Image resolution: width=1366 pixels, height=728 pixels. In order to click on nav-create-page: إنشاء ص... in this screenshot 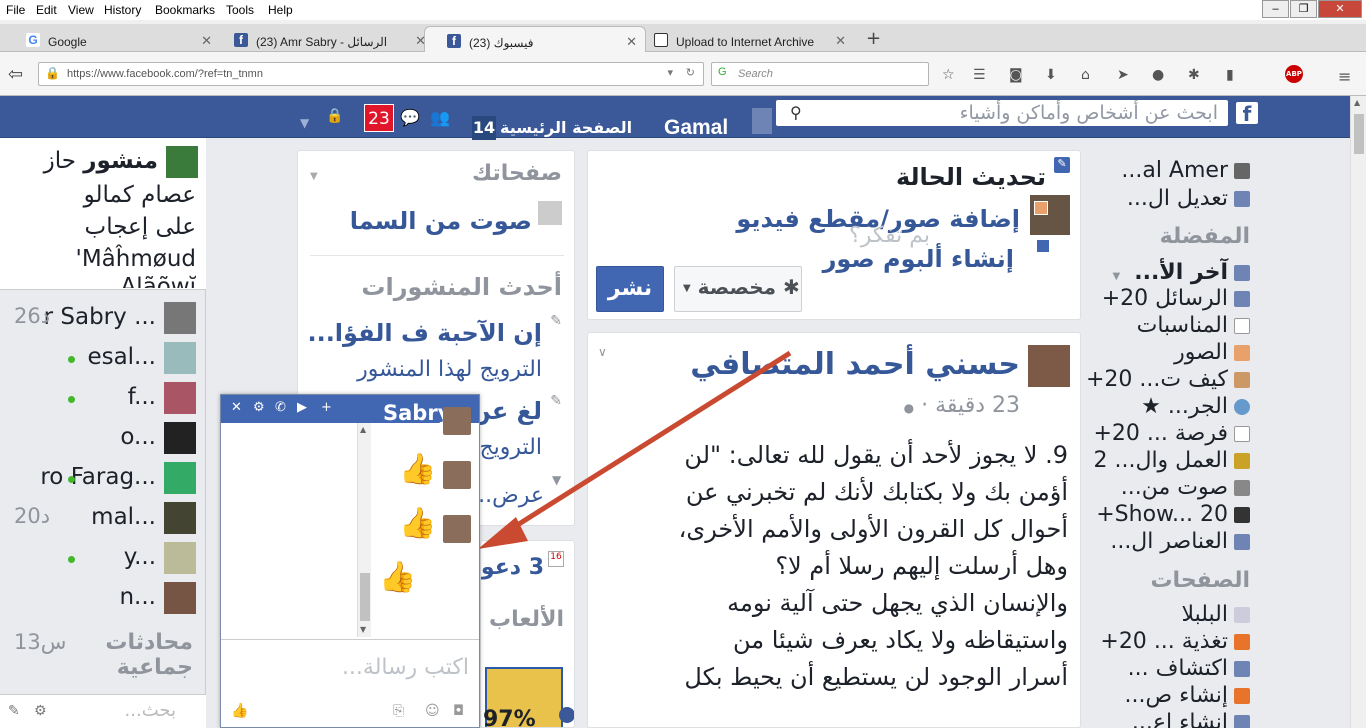, I will do `click(1187, 696)`.